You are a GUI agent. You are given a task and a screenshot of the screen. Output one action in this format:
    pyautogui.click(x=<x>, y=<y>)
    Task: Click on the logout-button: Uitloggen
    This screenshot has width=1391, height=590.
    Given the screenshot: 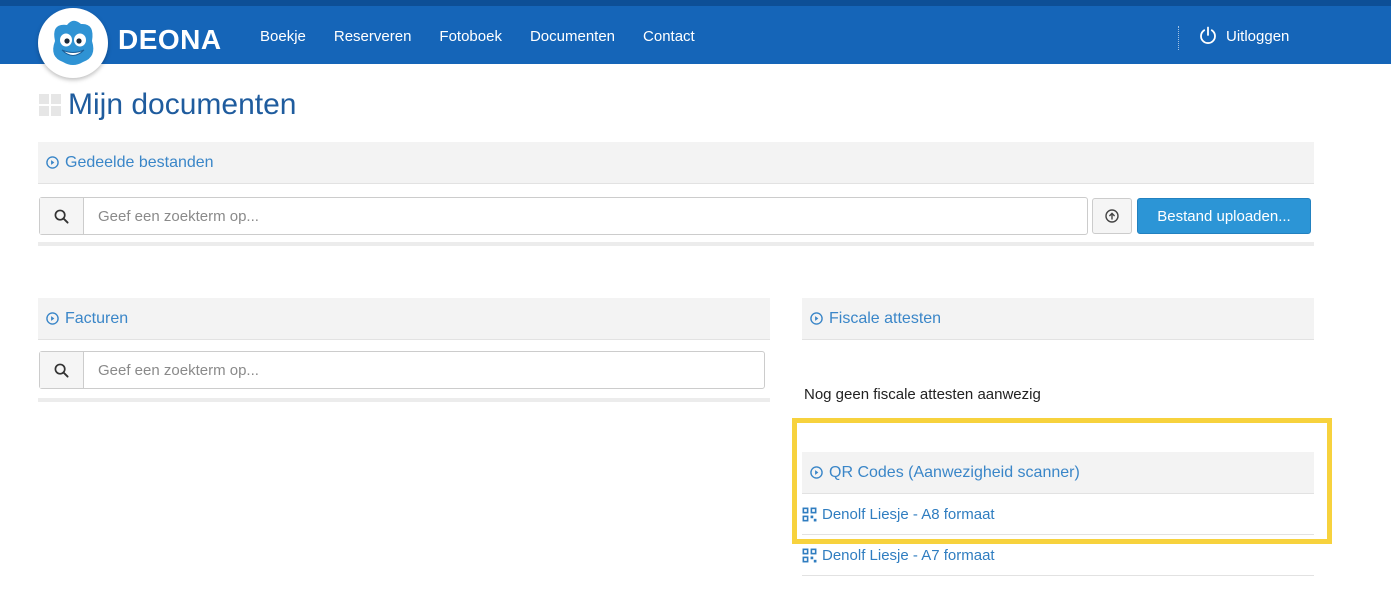 What is the action you would take?
    pyautogui.click(x=1243, y=36)
    